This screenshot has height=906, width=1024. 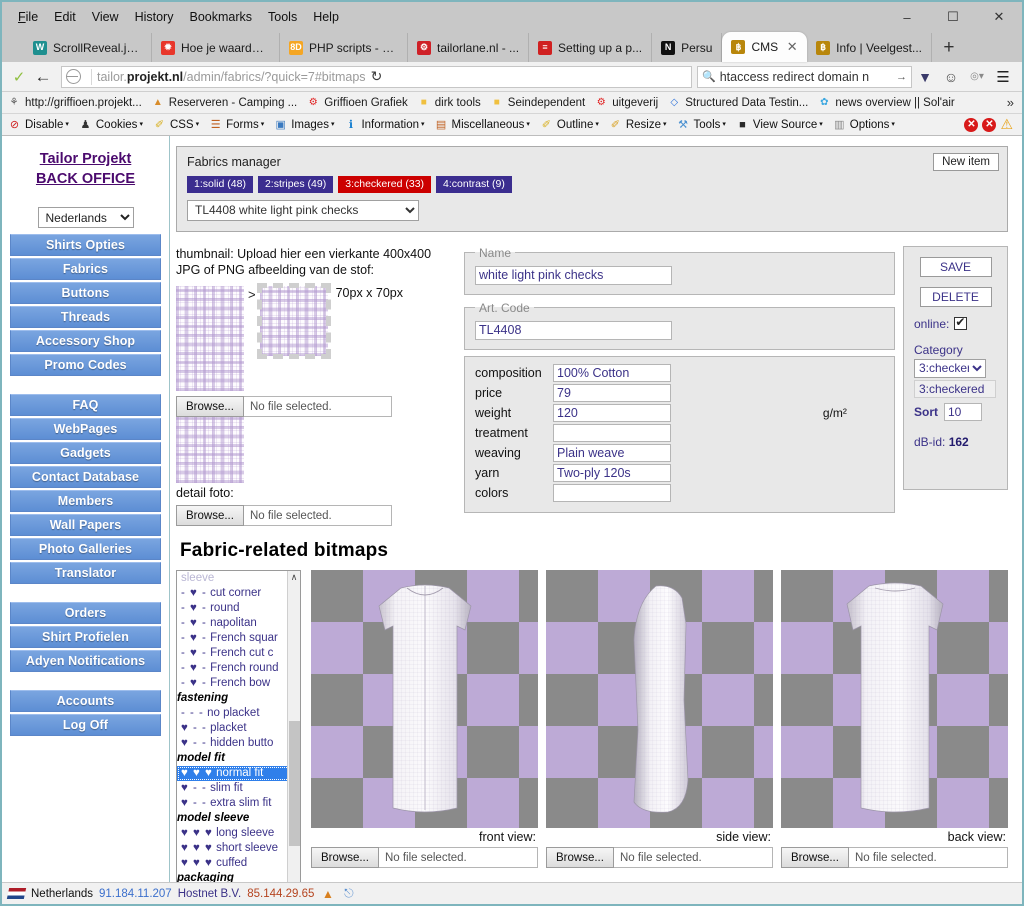 I want to click on back-button: ←, so click(x=43, y=77).